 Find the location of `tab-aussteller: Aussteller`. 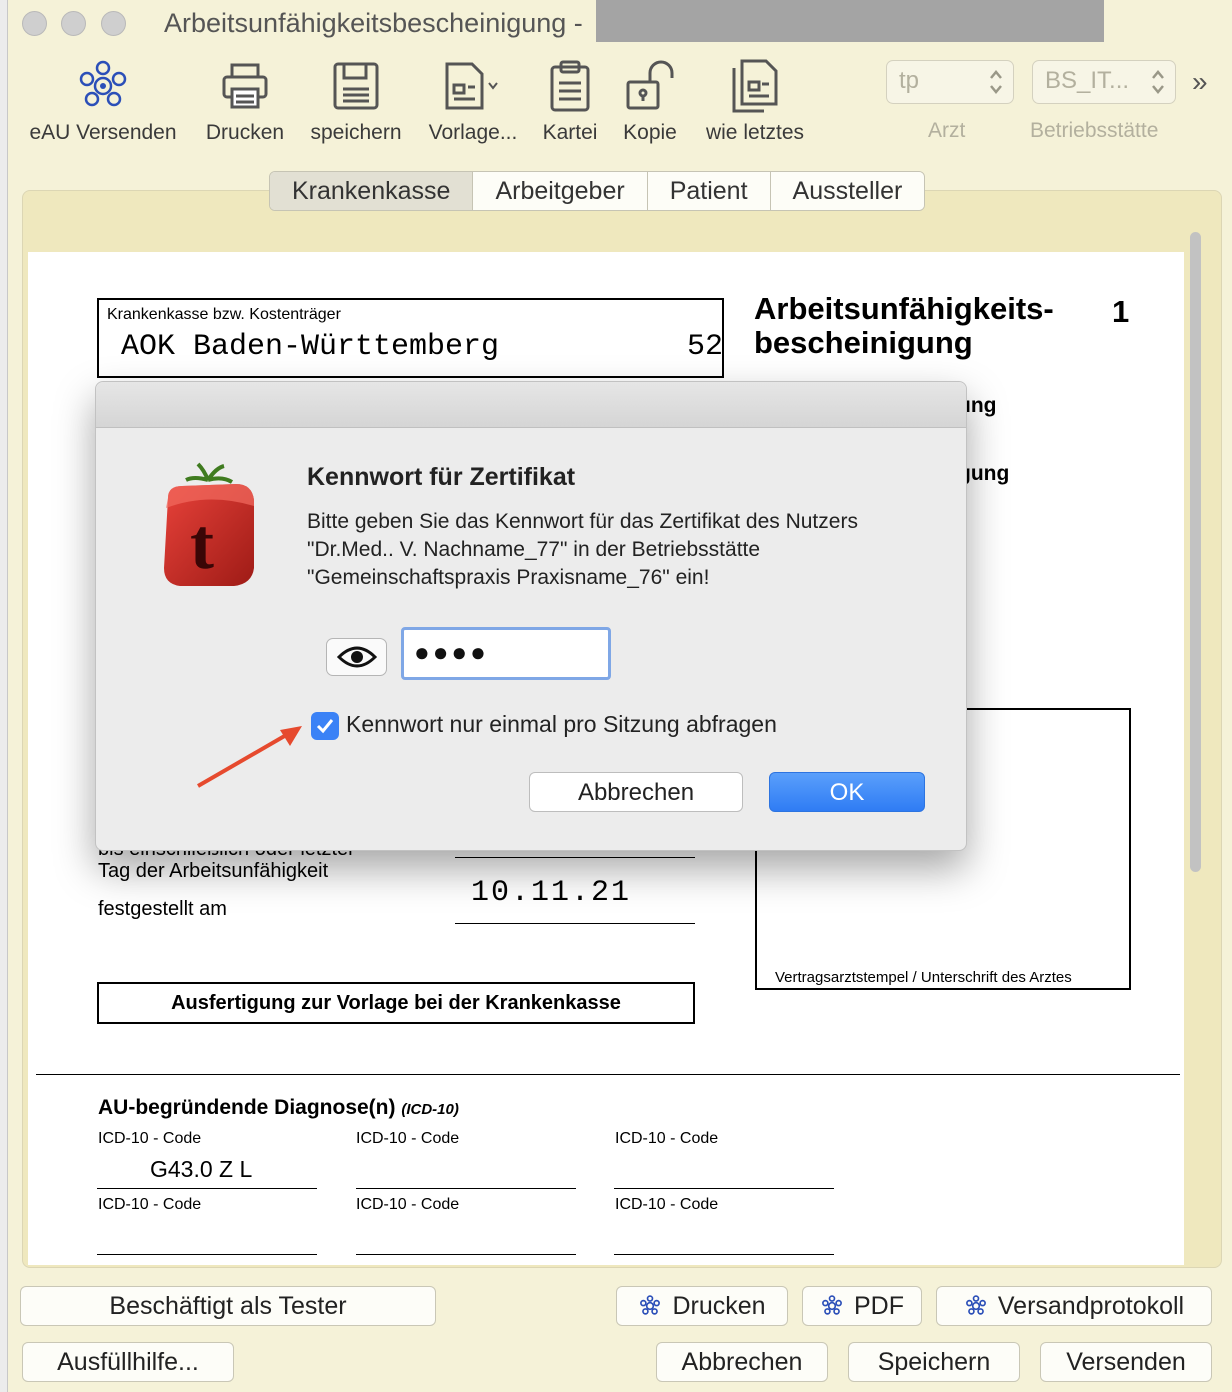

tab-aussteller: Aussteller is located at coordinates (847, 191).